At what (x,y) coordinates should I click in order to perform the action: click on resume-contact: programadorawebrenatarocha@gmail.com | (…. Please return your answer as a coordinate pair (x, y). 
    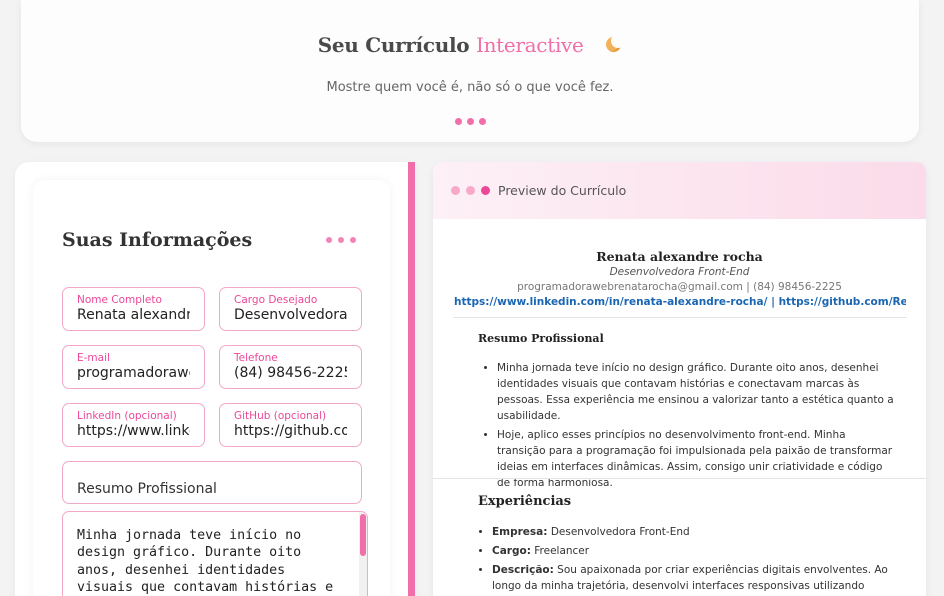
    Looking at the image, I should click on (679, 287).